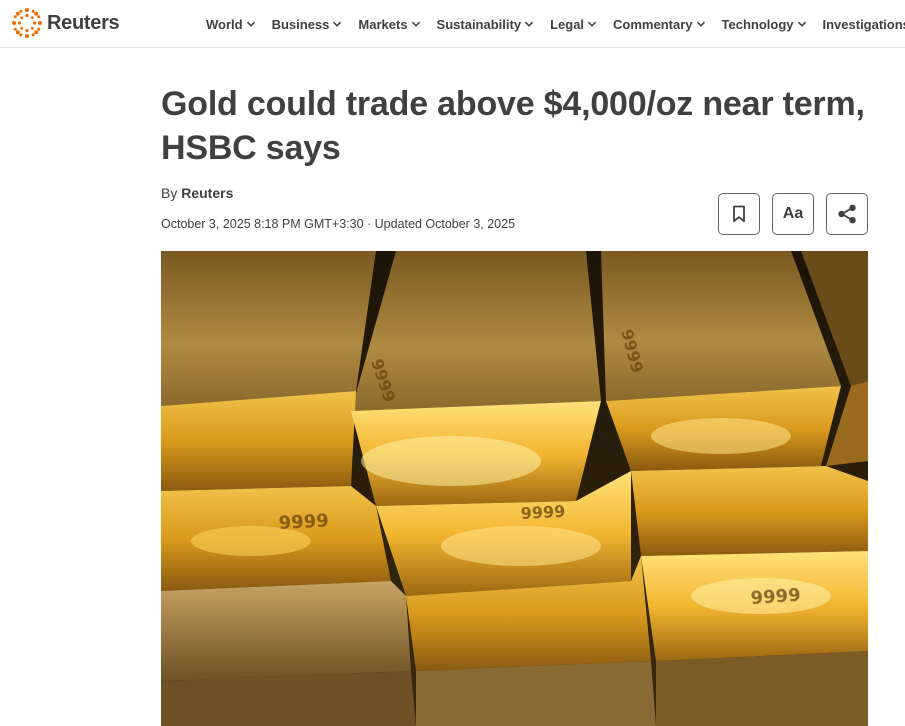 Image resolution: width=905 pixels, height=726 pixels. What do you see at coordinates (224, 24) in the screenshot?
I see `nav-item-label: World` at bounding box center [224, 24].